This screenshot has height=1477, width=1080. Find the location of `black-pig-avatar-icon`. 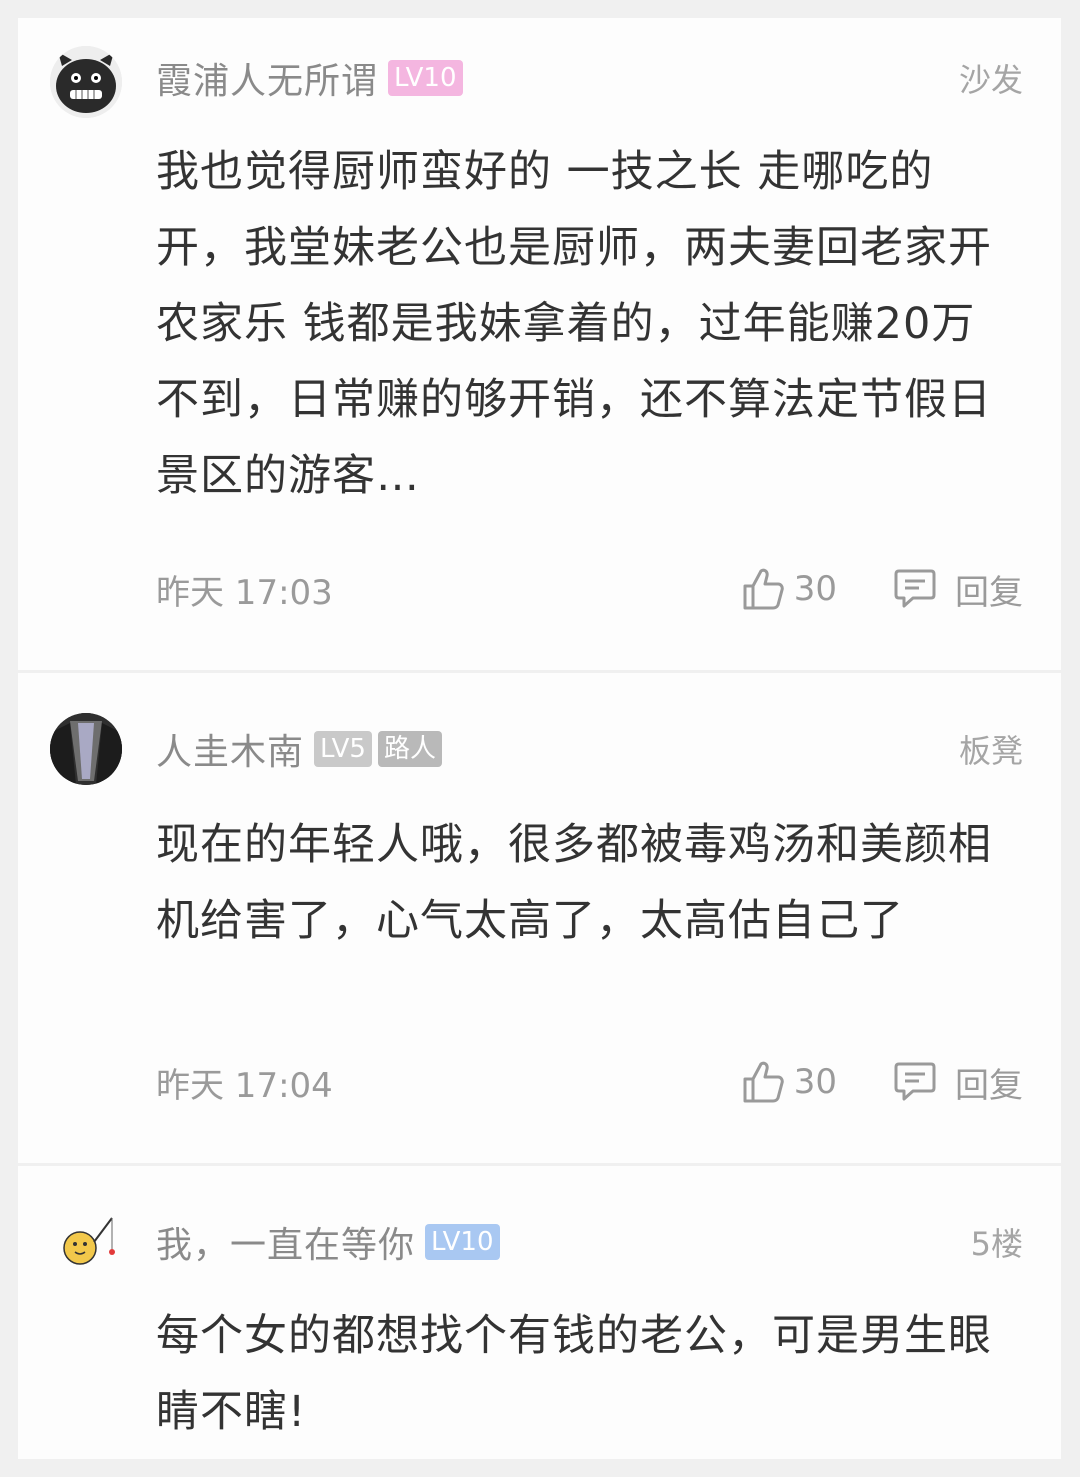

black-pig-avatar-icon is located at coordinates (86, 82).